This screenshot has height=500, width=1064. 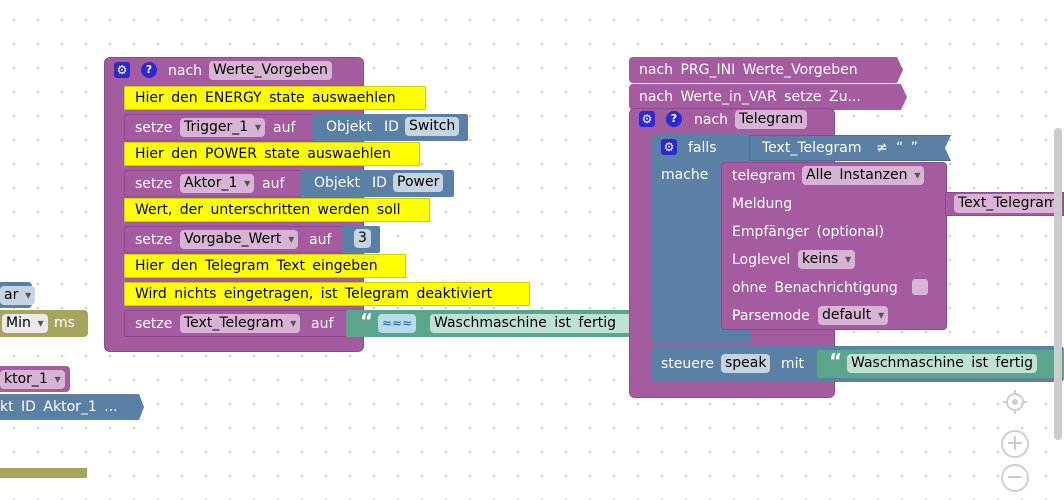 What do you see at coordinates (1008, 203) in the screenshot?
I see `meldung-value-field: Text_Telegram` at bounding box center [1008, 203].